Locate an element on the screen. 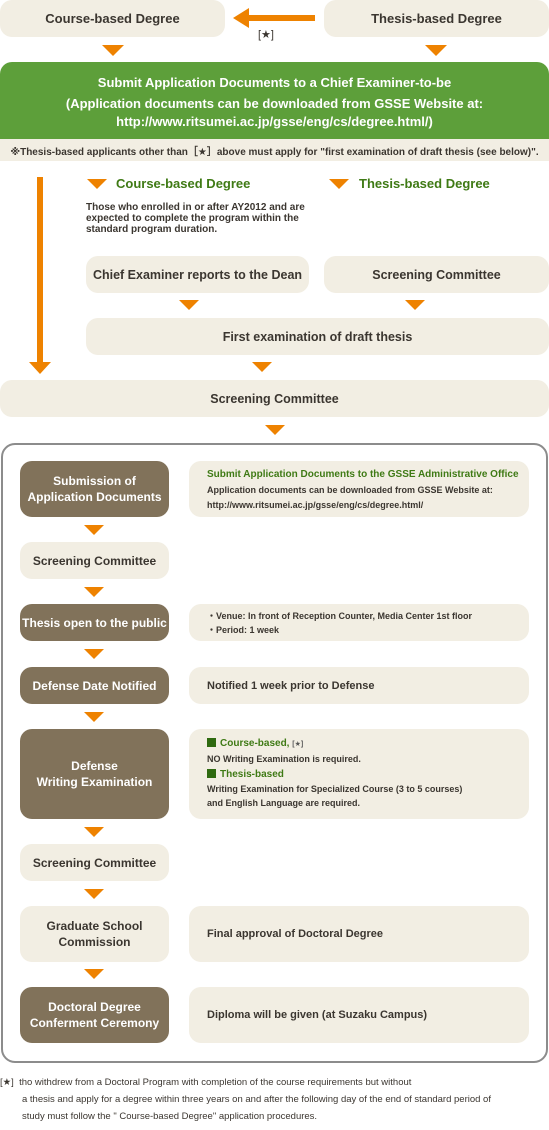 This screenshot has height=1130, width=549. step-label: Doctoral Degree is located at coordinates (94, 1007).